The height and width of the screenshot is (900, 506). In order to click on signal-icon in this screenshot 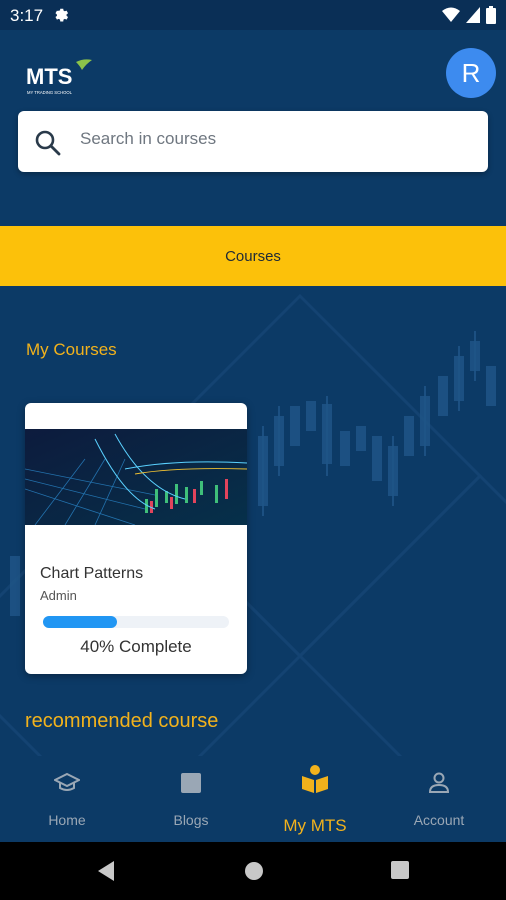, I will do `click(473, 15)`.